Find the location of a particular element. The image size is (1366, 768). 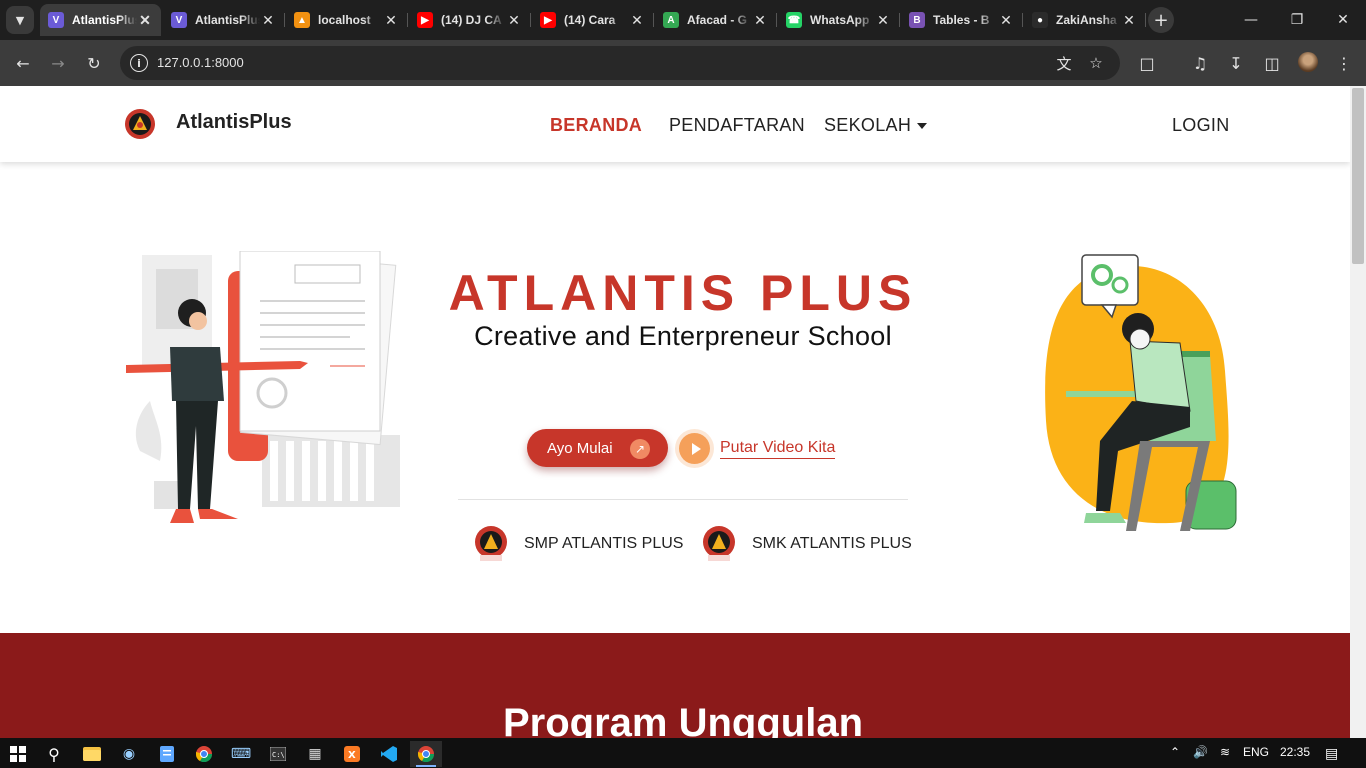

nav-sekolah-dropdown: SEKOLAH is located at coordinates (876, 125).